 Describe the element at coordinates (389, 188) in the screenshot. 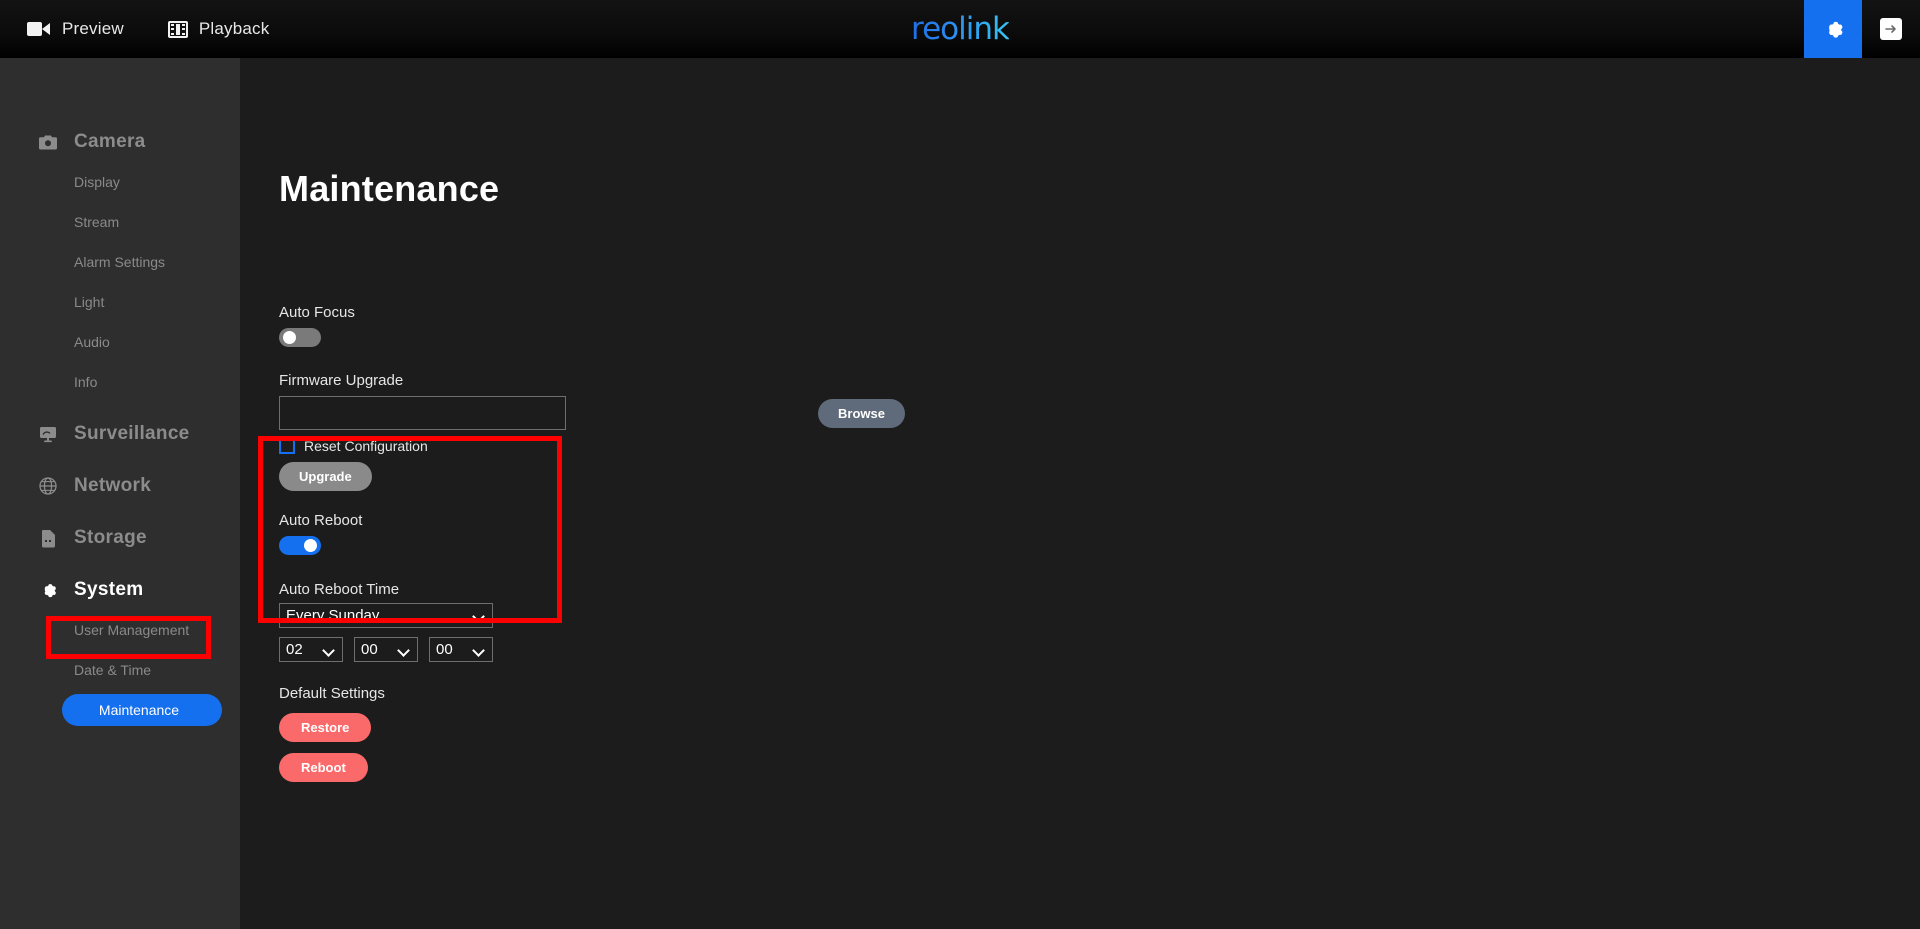

I see `page-title: Maintenance` at that location.